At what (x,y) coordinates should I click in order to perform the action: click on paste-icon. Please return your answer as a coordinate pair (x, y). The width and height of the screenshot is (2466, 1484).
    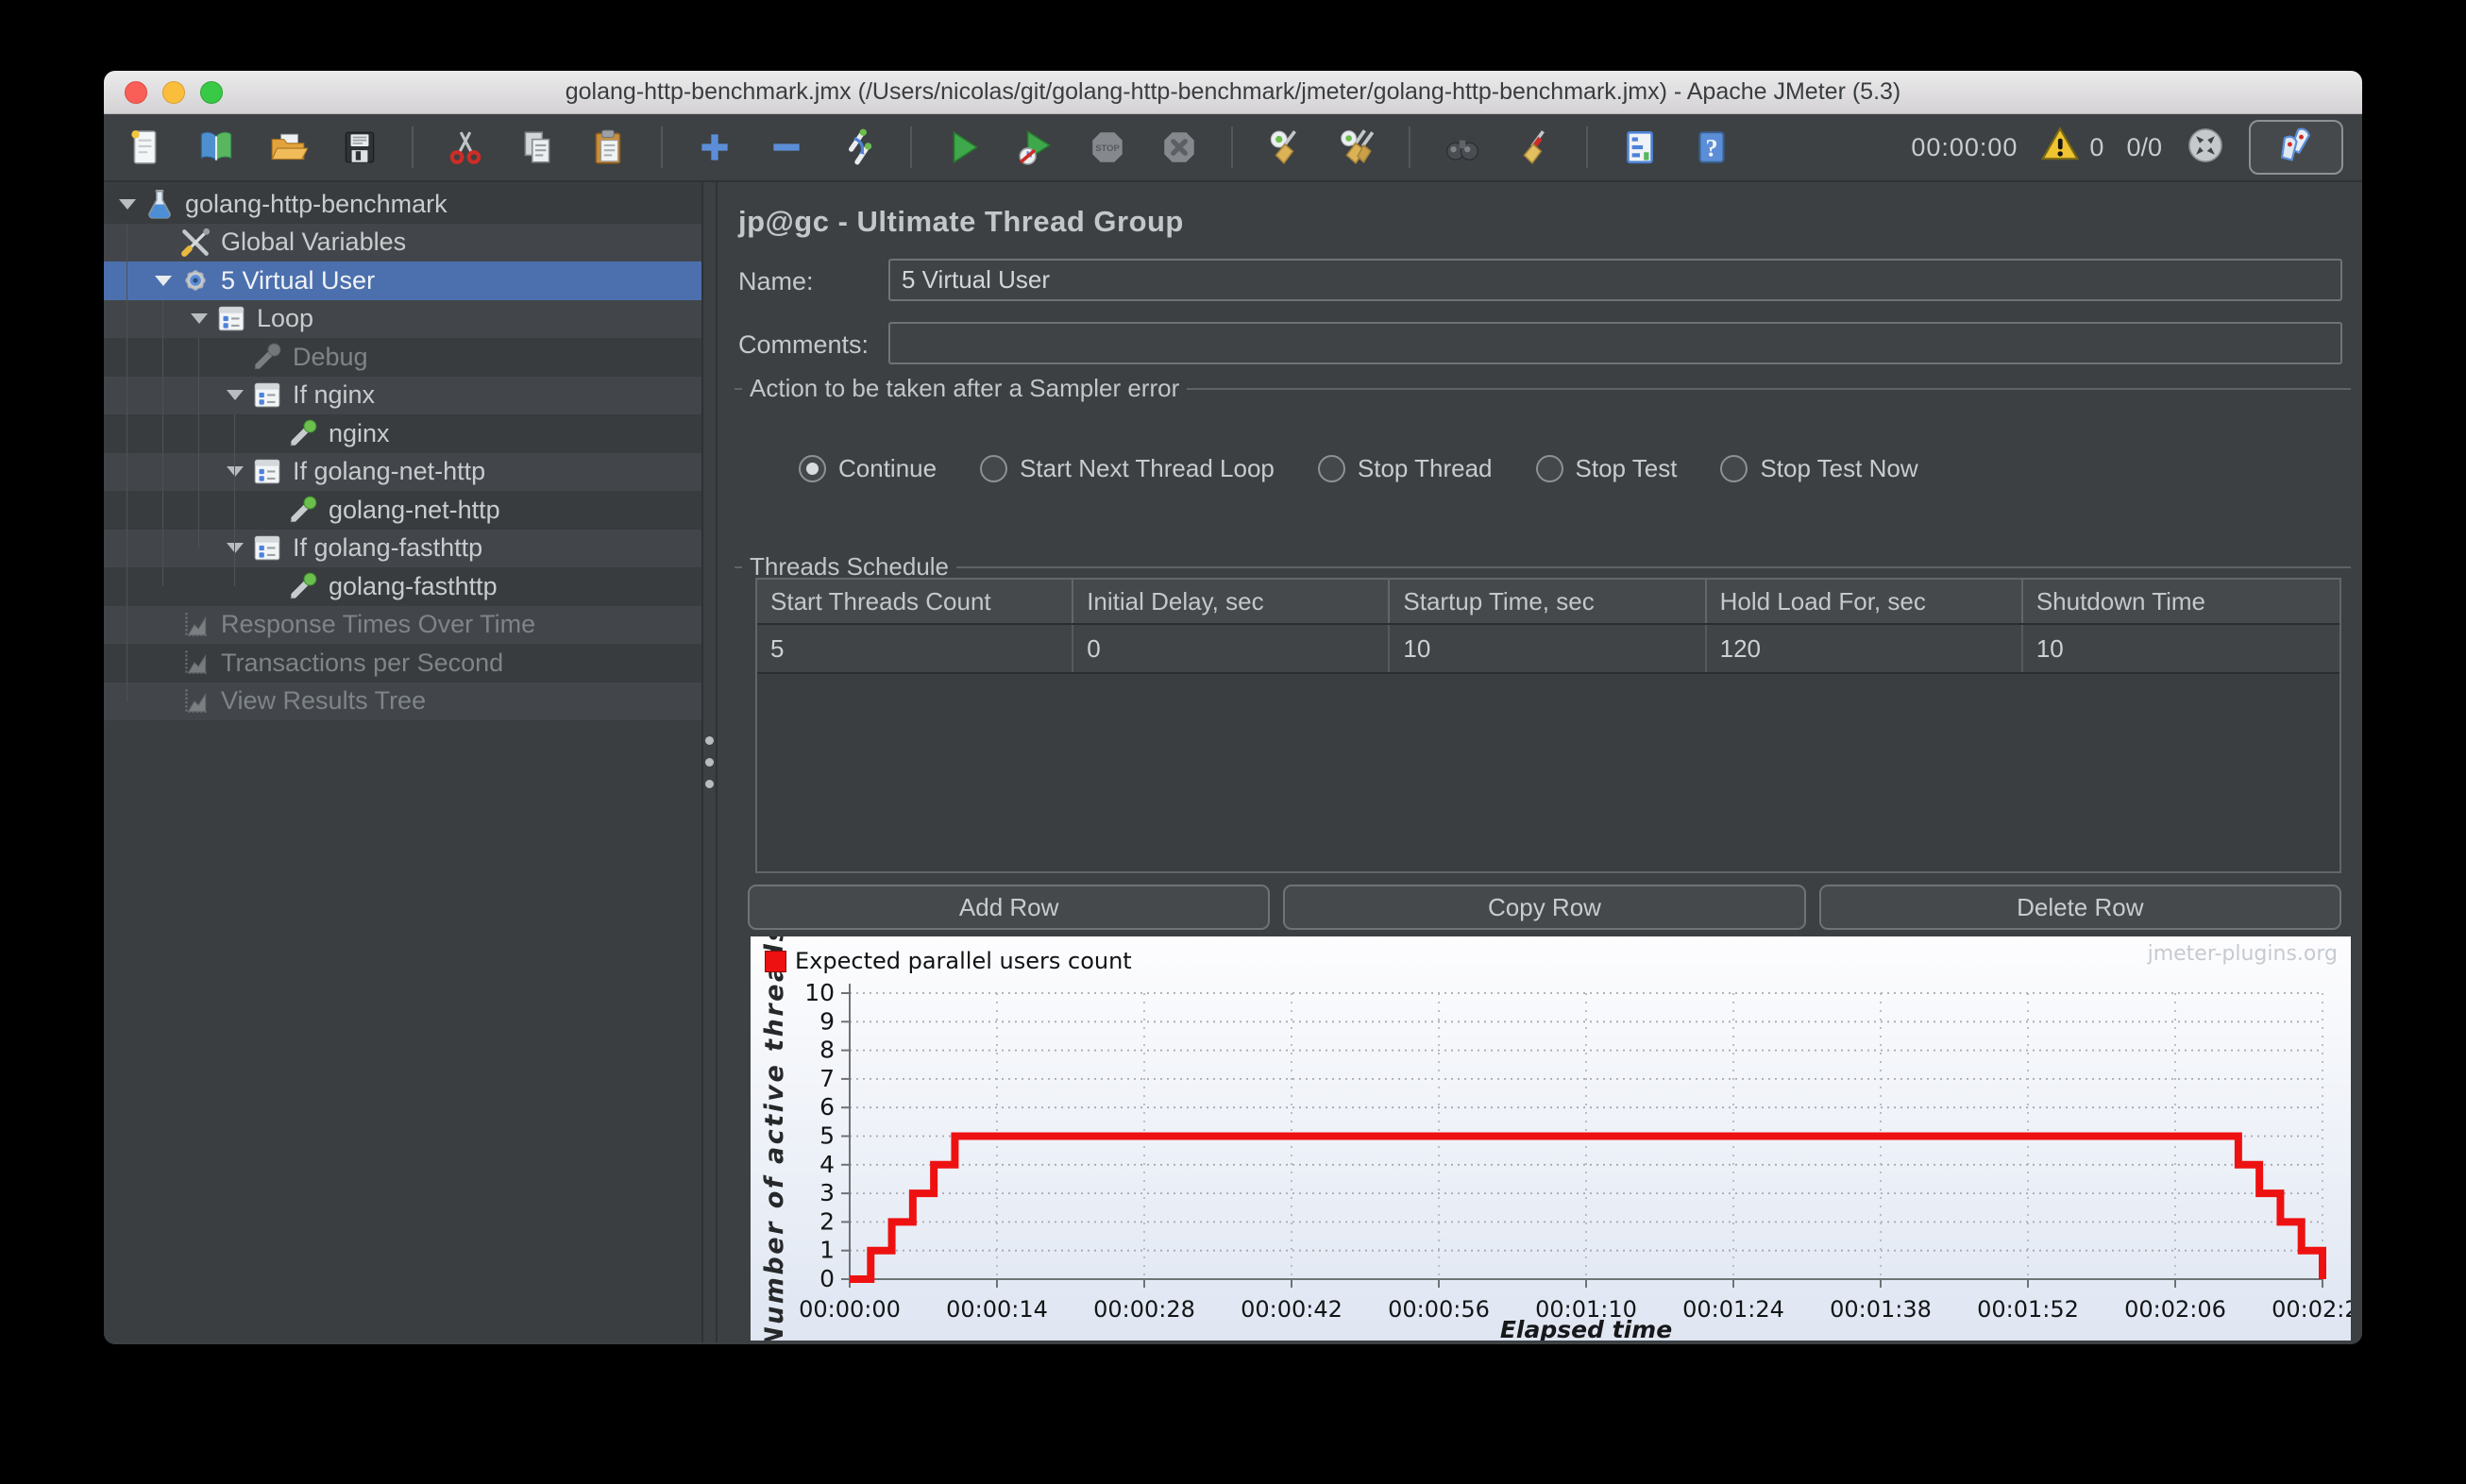
    Looking at the image, I should click on (609, 147).